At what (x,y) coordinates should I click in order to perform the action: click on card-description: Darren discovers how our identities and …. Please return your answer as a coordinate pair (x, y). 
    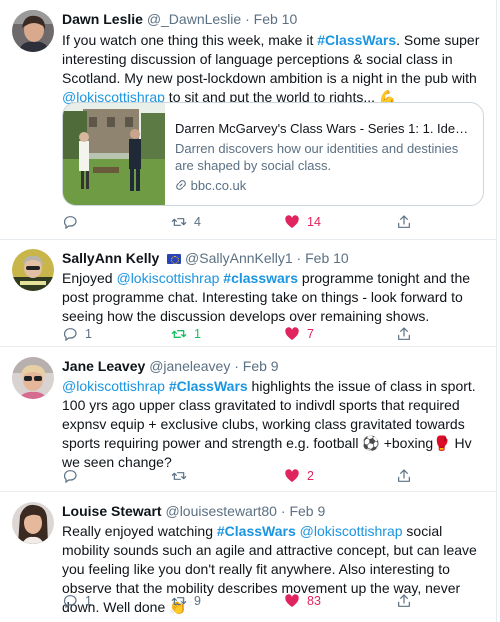
    Looking at the image, I should click on (317, 157).